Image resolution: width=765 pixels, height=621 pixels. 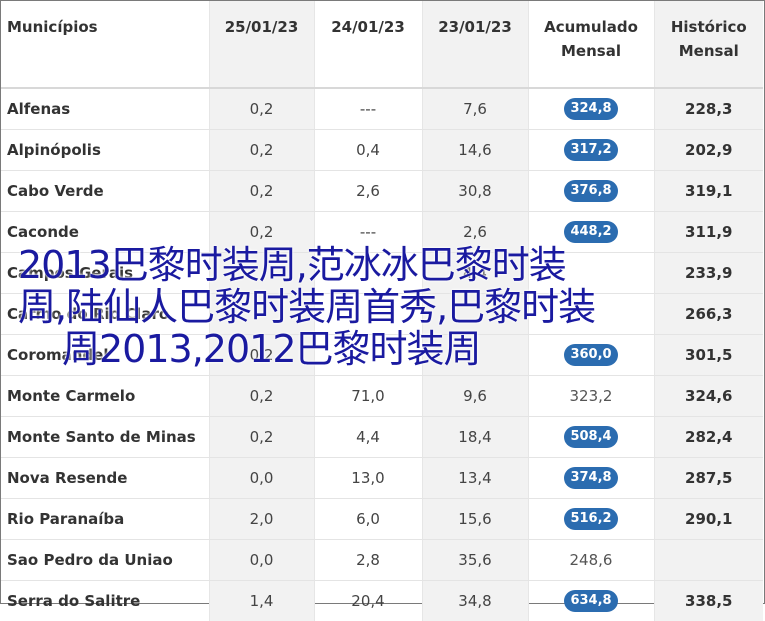 What do you see at coordinates (708, 437) in the screenshot?
I see `value-historico-mensal: 282,4` at bounding box center [708, 437].